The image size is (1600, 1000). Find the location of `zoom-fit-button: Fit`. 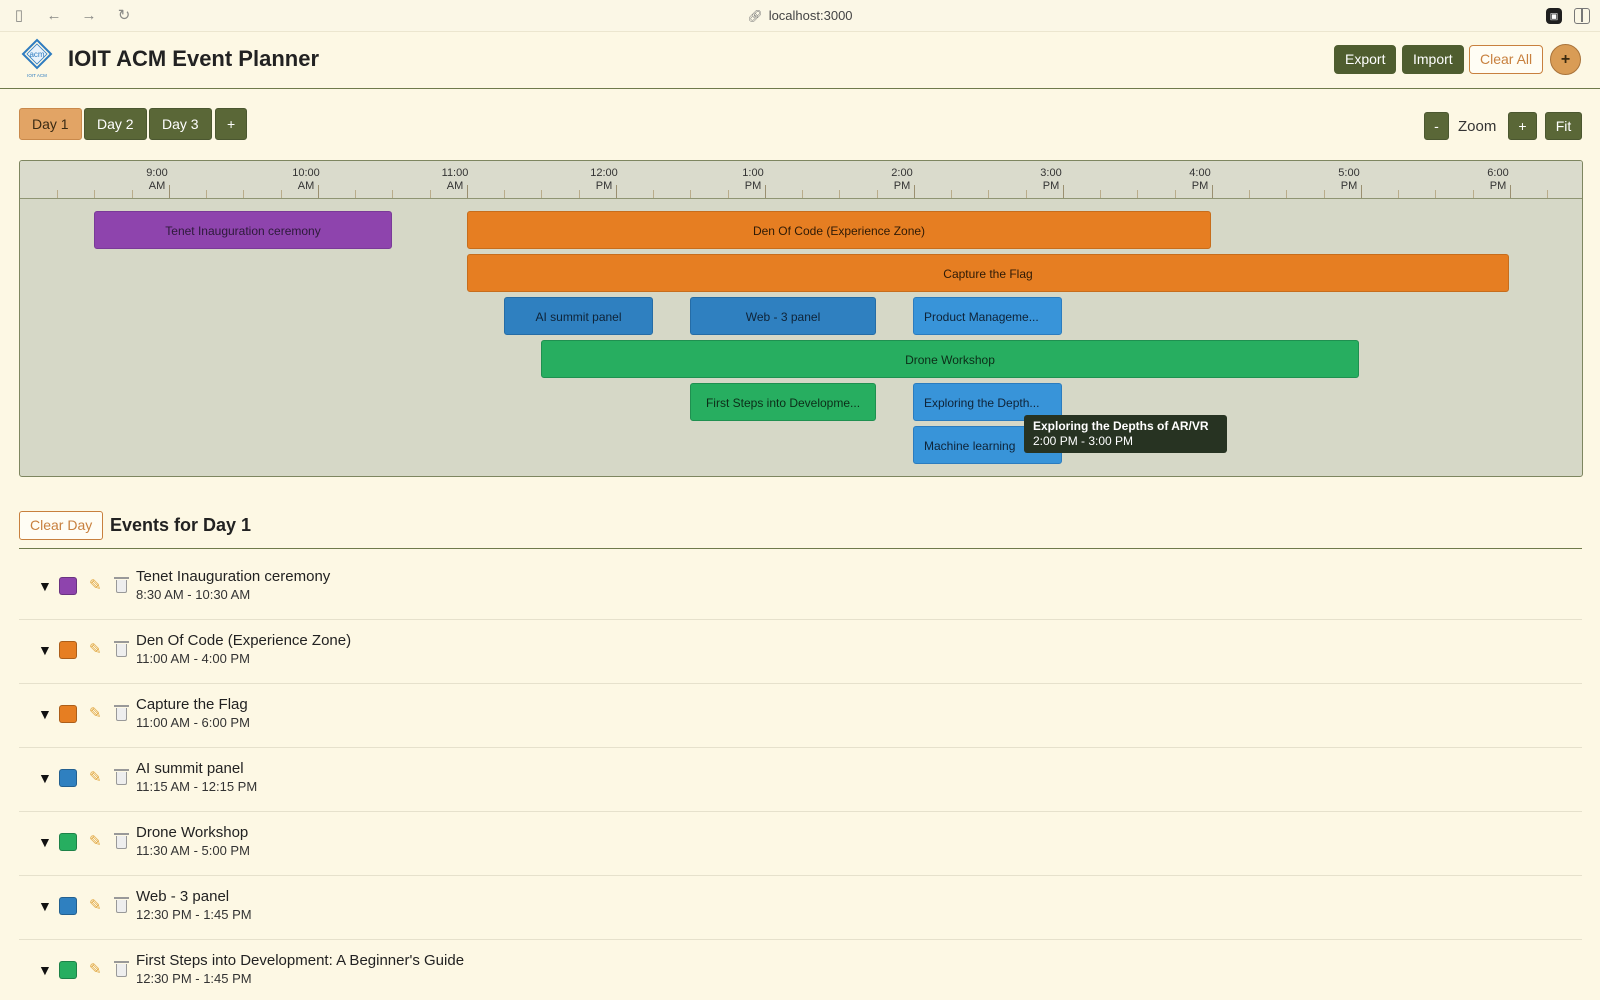

zoom-fit-button: Fit is located at coordinates (1563, 126).